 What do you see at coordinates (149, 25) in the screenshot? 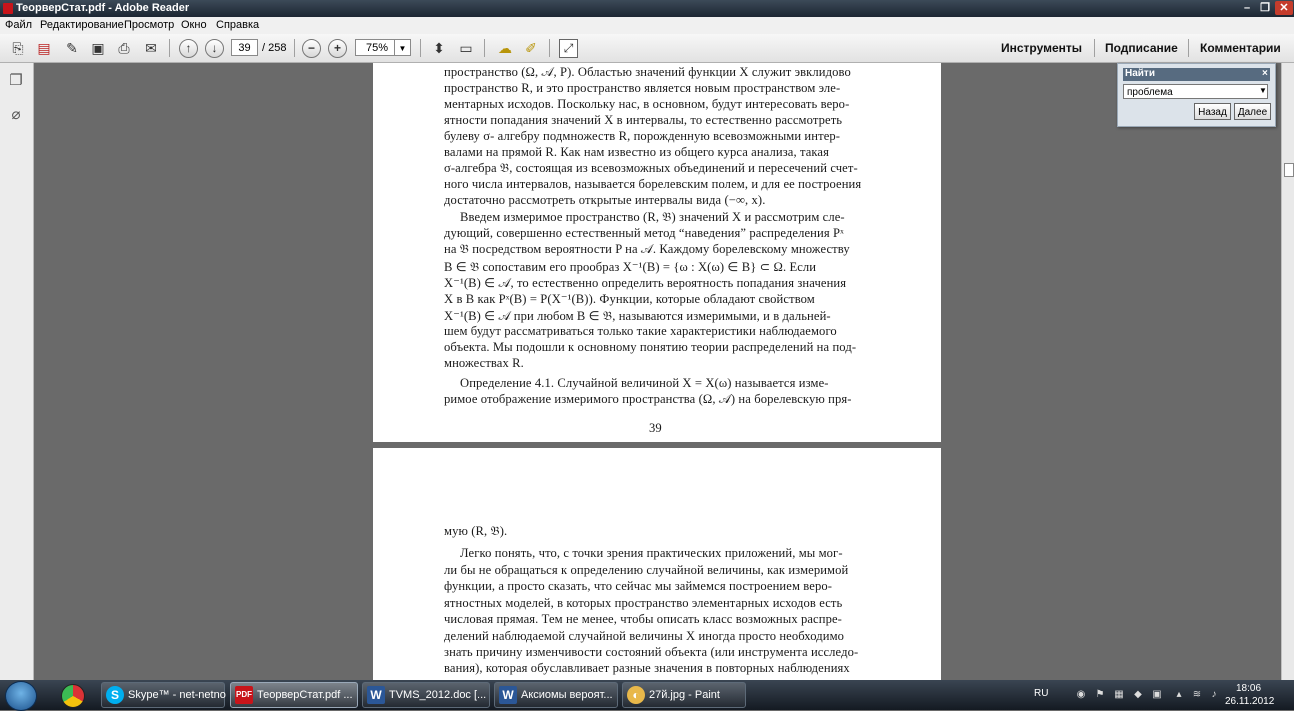
I see `menu-view: Просмотр` at bounding box center [149, 25].